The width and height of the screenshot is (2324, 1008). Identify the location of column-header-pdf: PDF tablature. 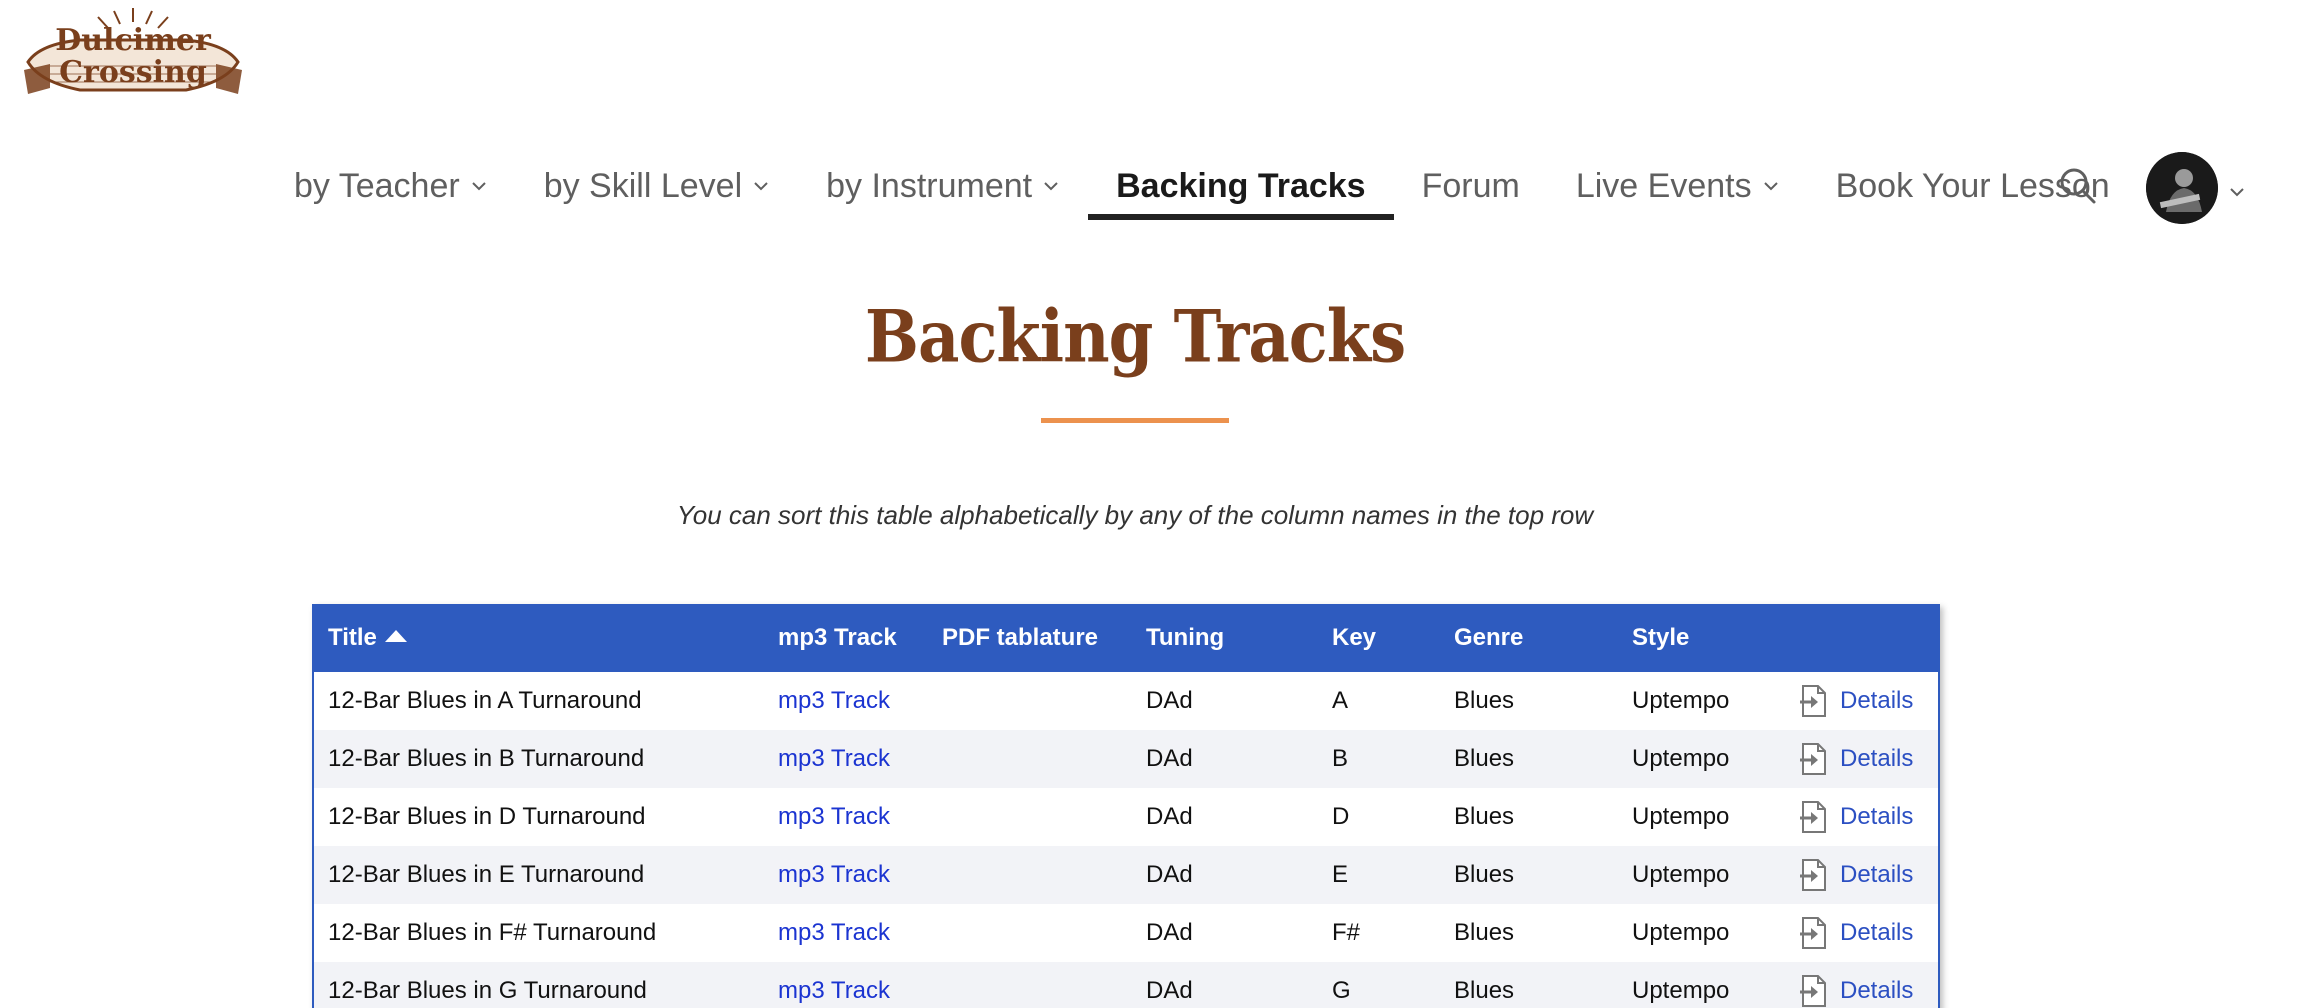
(1030, 638).